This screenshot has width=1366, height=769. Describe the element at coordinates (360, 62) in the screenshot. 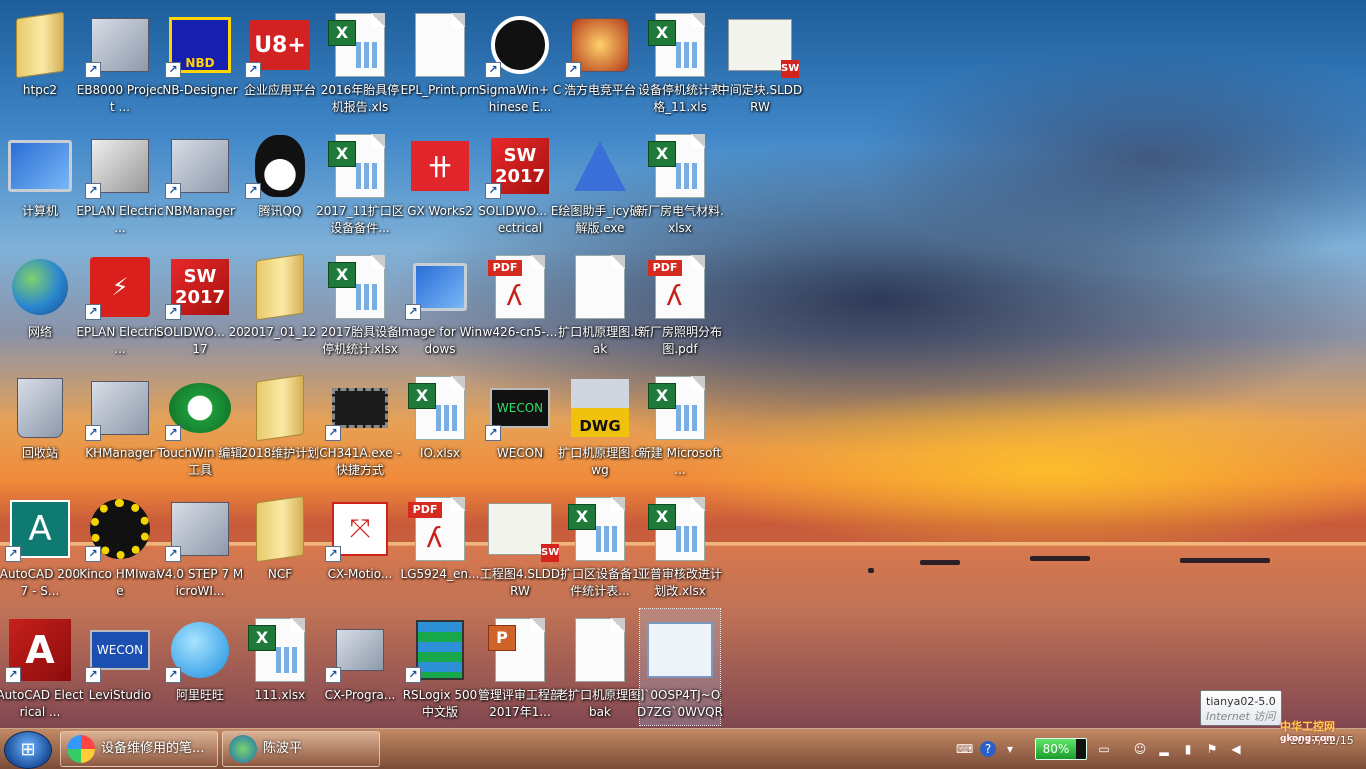

I see `desktop-icon-2016-report: X 2016年胎具停机报告.xls` at that location.